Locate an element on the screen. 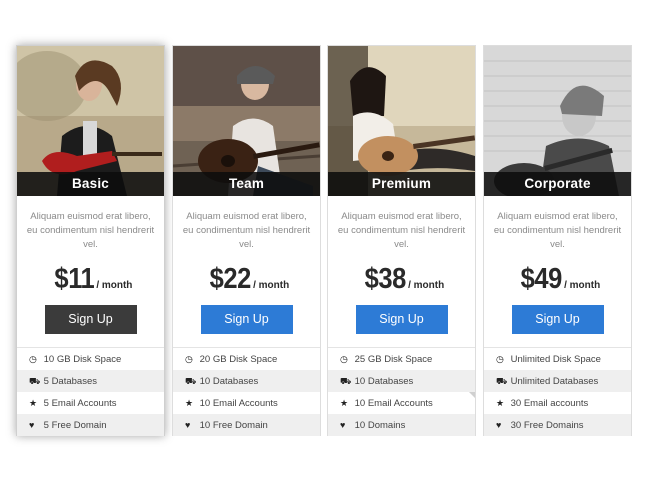 The height and width of the screenshot is (477, 650). plan-price: $11 / month is located at coordinates (90, 280).